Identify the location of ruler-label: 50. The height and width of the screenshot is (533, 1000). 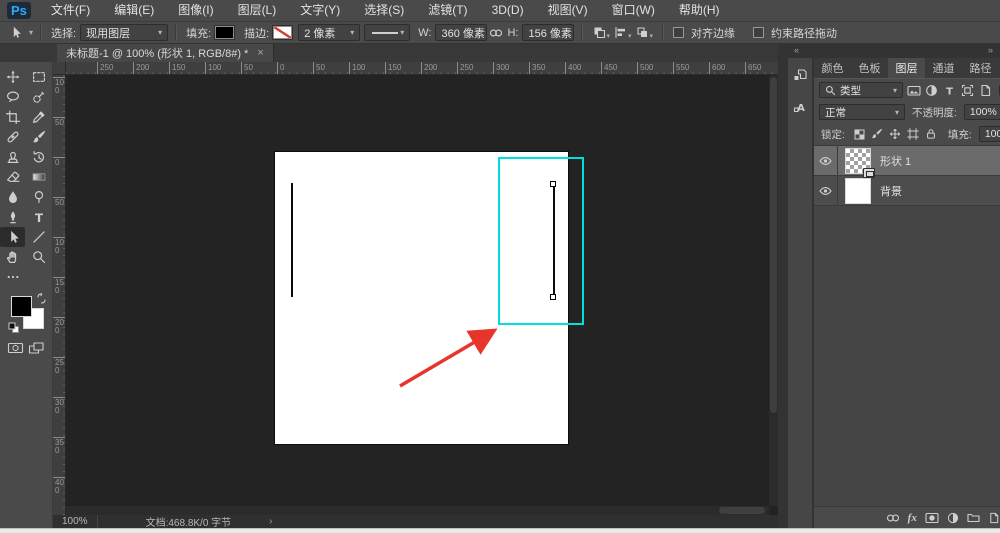
(247, 68).